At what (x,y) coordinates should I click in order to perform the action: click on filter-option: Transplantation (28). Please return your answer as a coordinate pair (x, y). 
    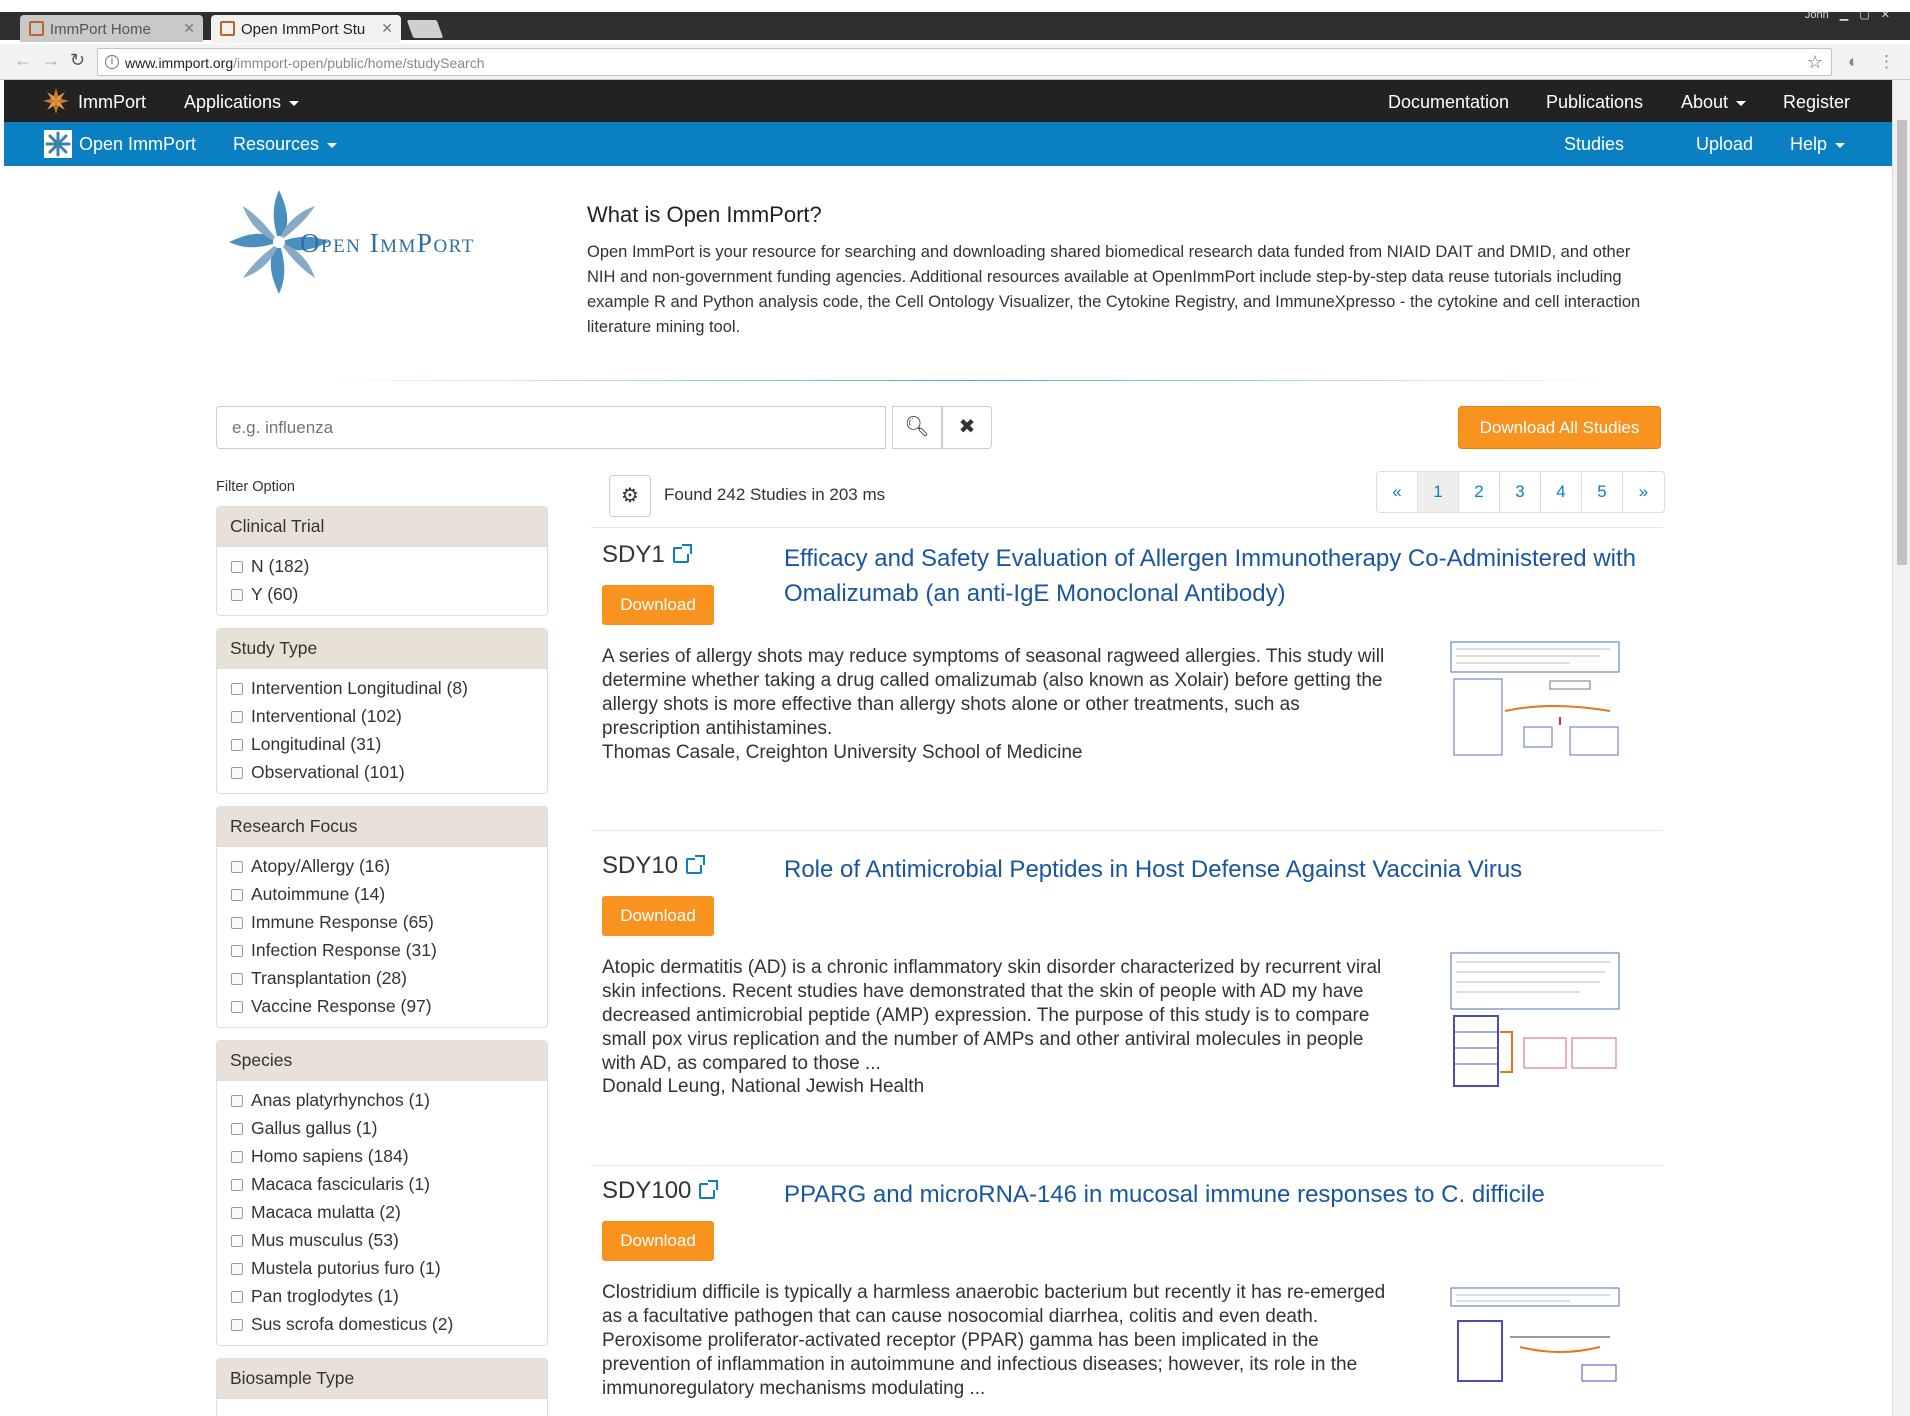
    Looking at the image, I should click on (382, 979).